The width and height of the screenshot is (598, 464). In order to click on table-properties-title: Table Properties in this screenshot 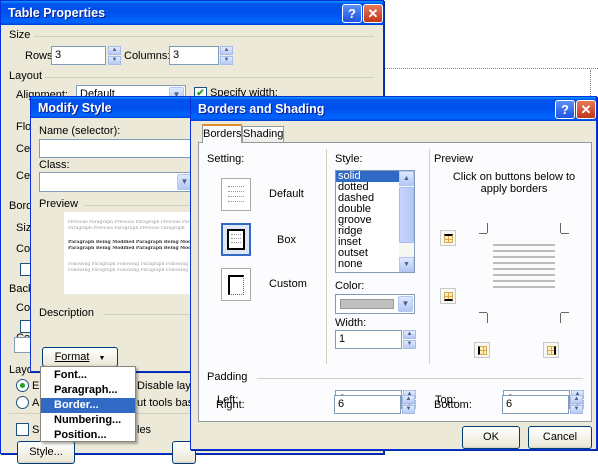, I will do `click(192, 13)`.